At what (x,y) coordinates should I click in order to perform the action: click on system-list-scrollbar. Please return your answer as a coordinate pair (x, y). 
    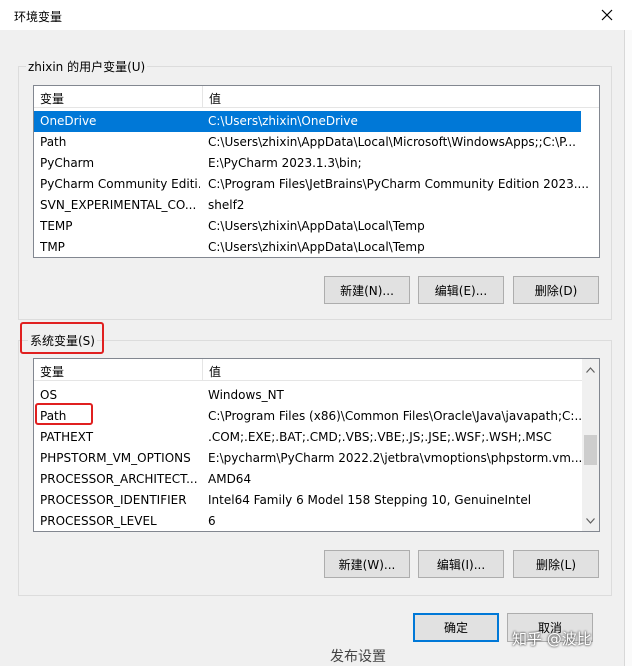
    Looking at the image, I should click on (590, 445).